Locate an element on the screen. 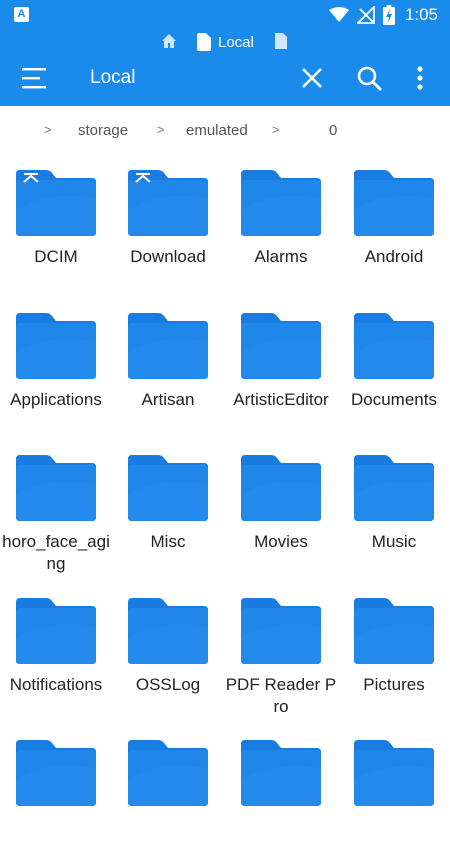 This screenshot has height=868, width=450. folder-item: Download is located at coordinates (168, 227).